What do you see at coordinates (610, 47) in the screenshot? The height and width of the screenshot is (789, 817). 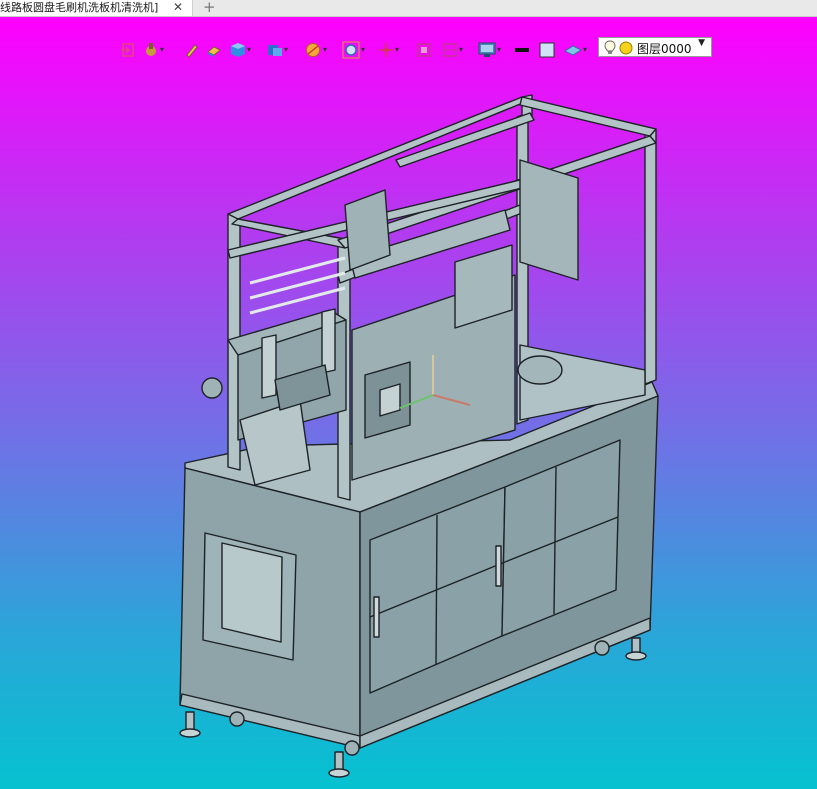 I see `lightbulb-icon` at bounding box center [610, 47].